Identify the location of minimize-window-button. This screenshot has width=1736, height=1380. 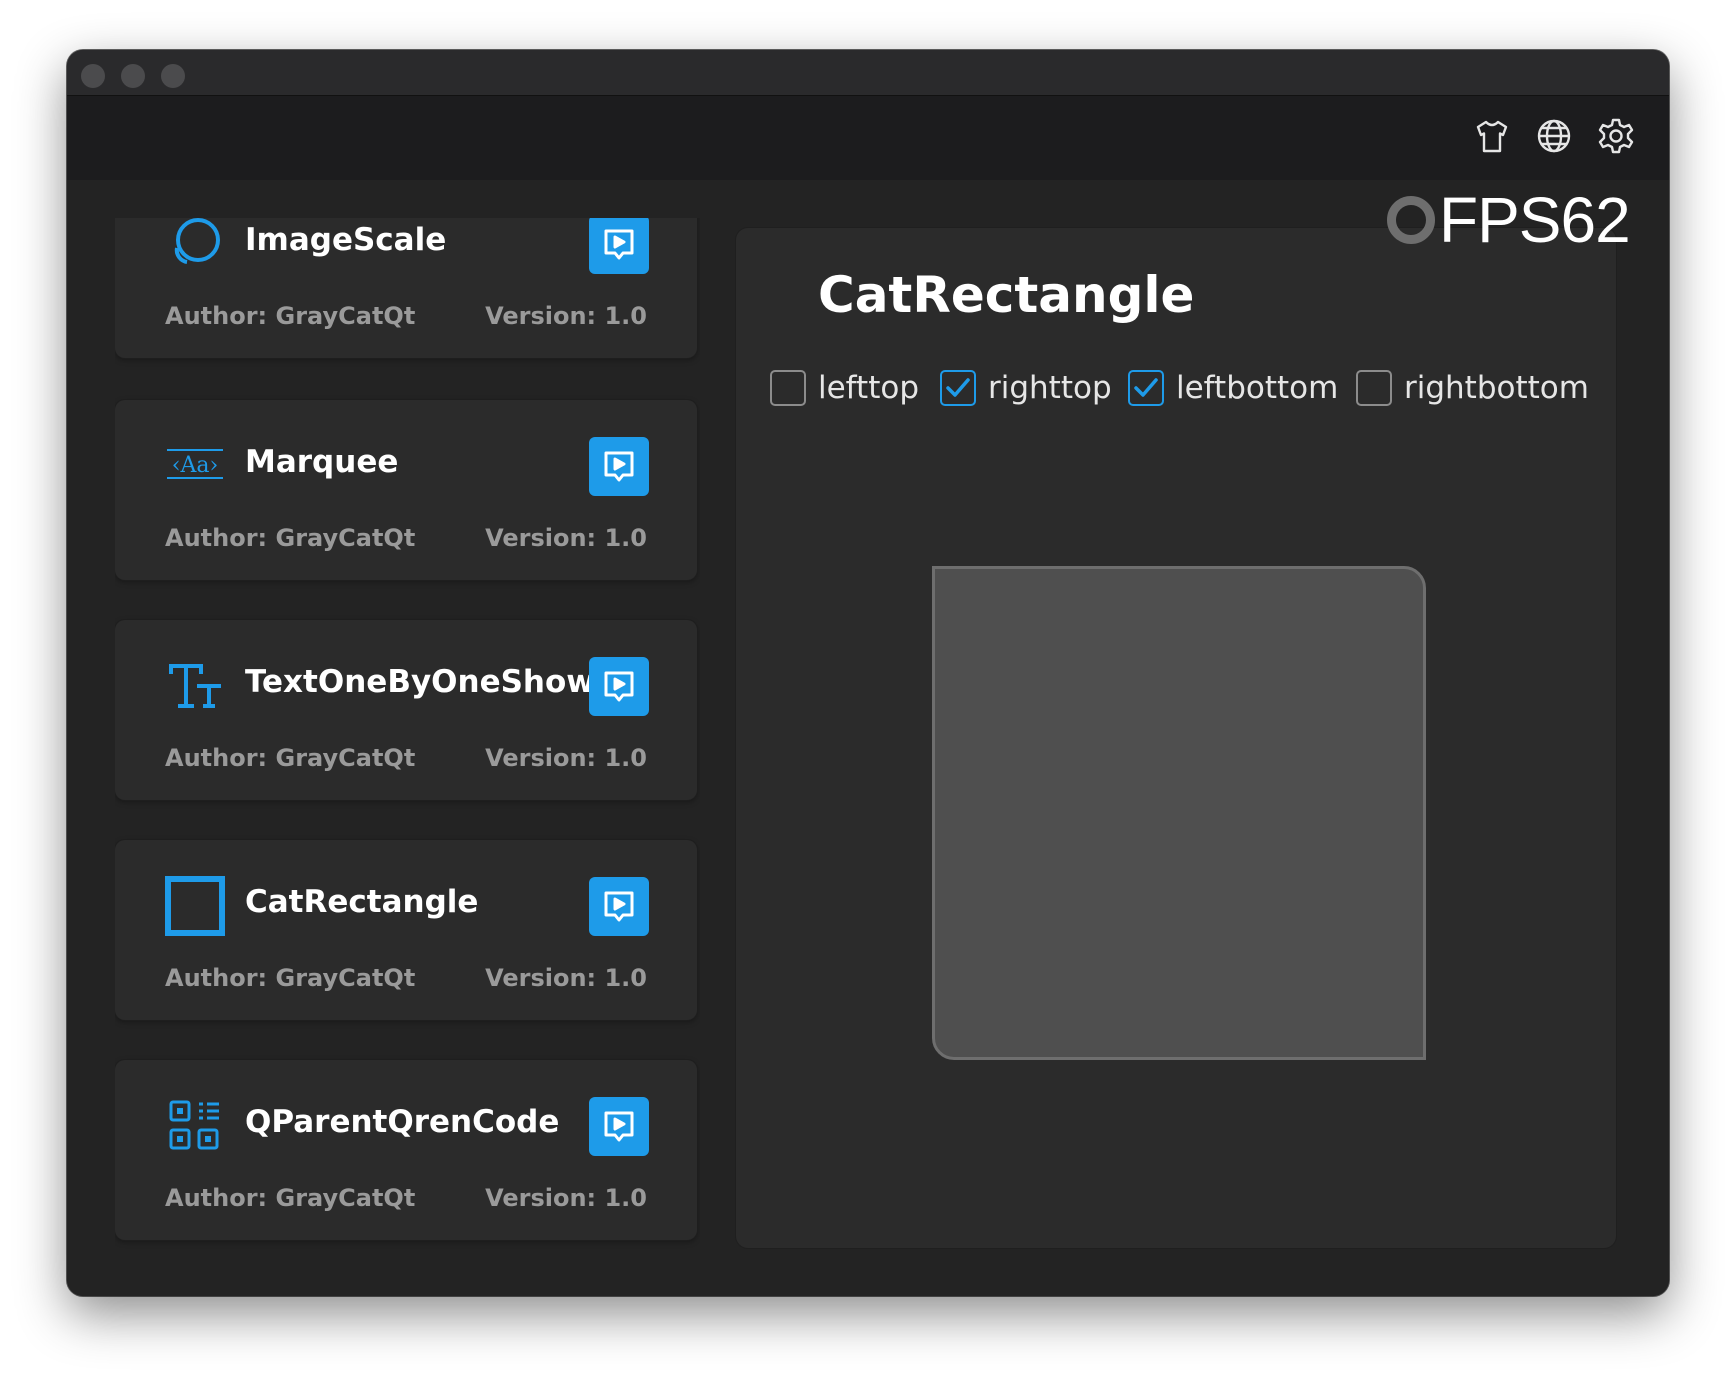
(133, 76).